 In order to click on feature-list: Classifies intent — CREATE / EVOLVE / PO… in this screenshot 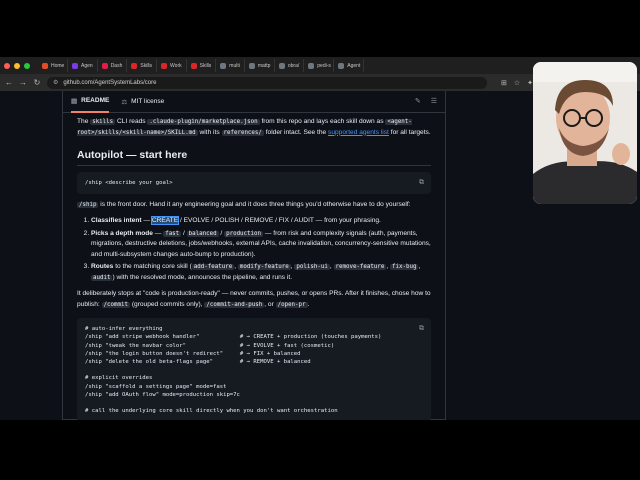, I will do `click(261, 249)`.